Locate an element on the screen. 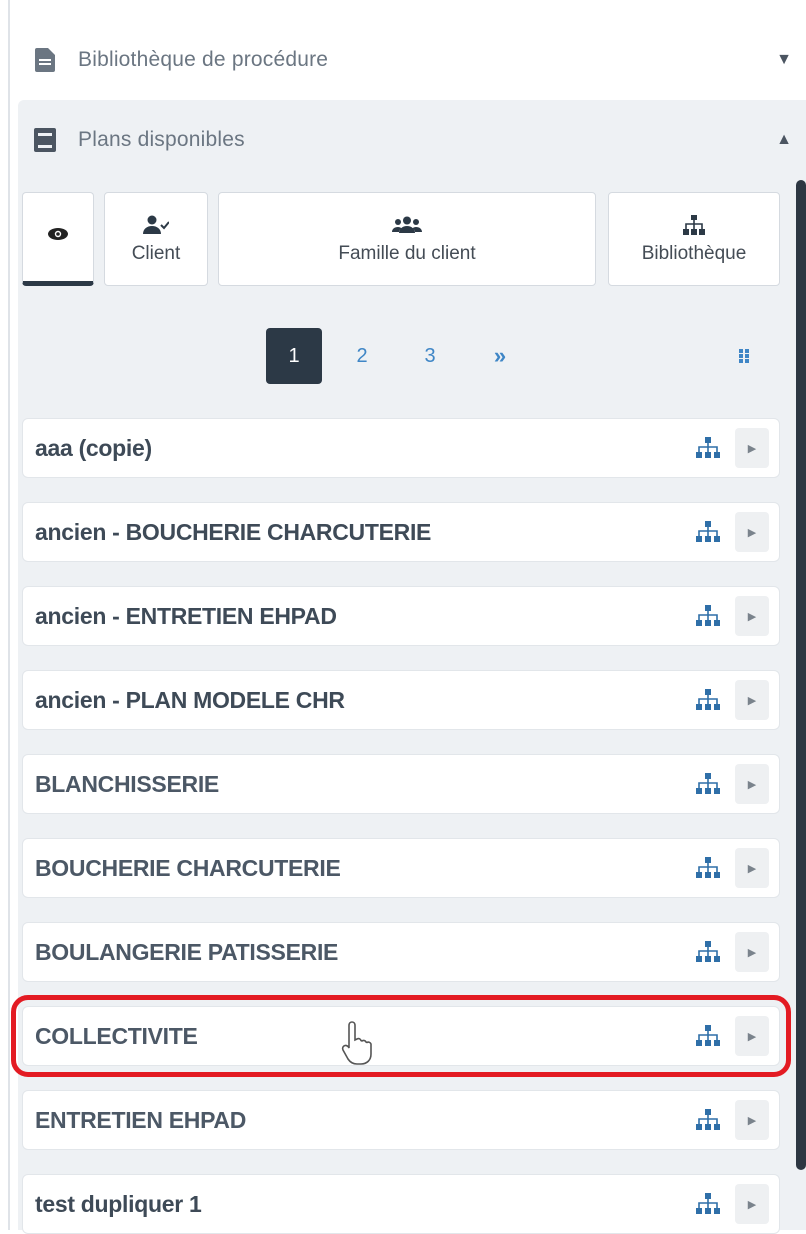  grid-view-icon is located at coordinates (746, 356).